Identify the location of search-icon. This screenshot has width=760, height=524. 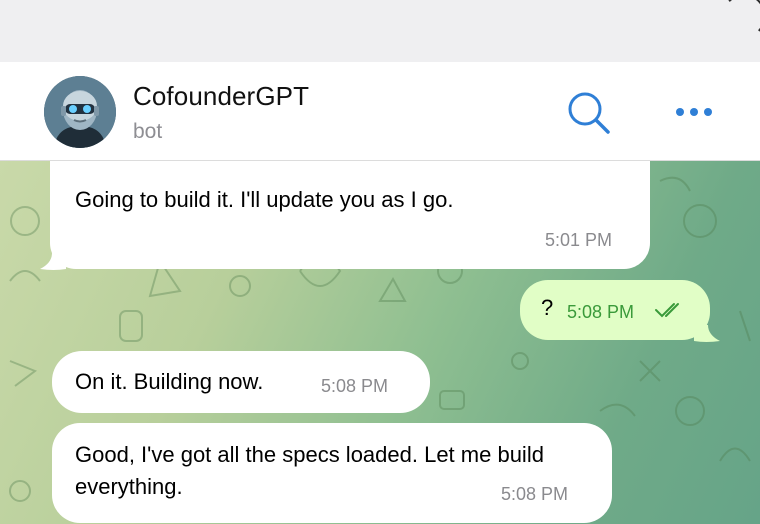
(589, 113).